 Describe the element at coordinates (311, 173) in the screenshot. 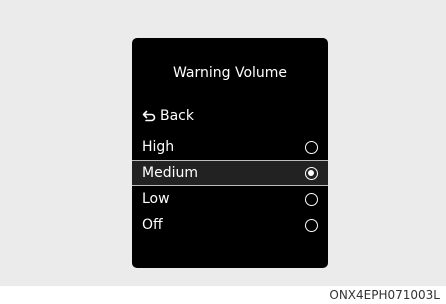

I see `radio-selected-icon` at that location.